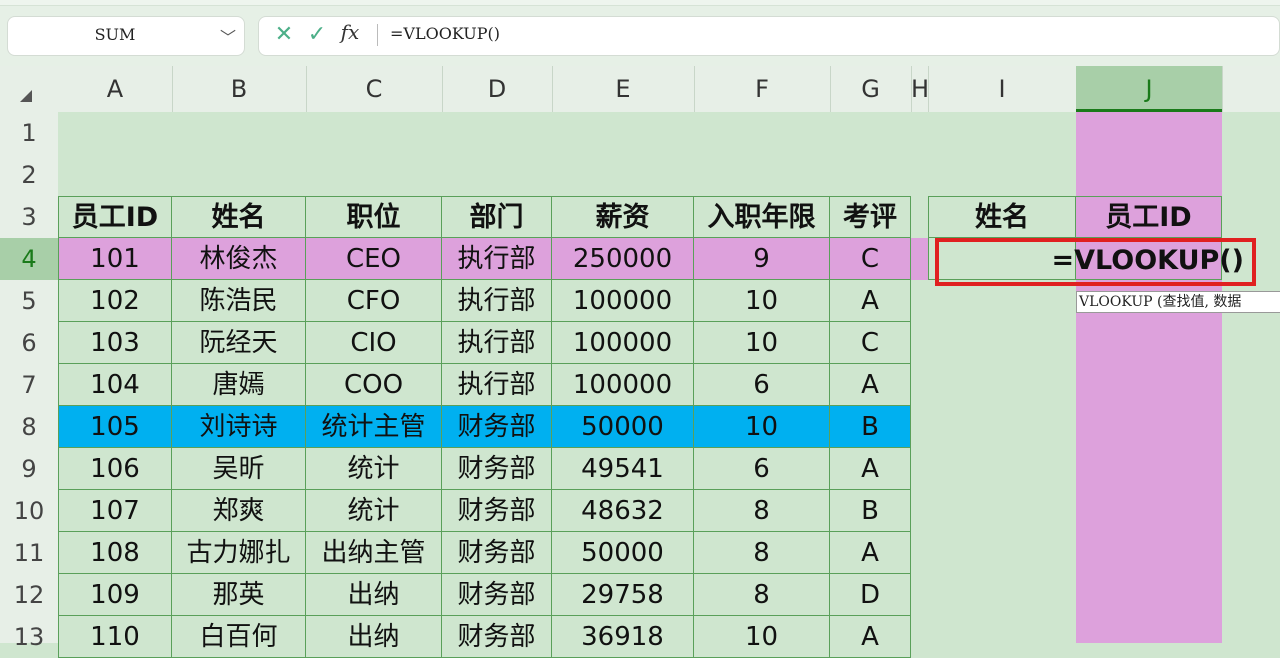 The height and width of the screenshot is (658, 1280). Describe the element at coordinates (690, 36) in the screenshot. I see `formula-text: =VLOOKUP()` at that location.